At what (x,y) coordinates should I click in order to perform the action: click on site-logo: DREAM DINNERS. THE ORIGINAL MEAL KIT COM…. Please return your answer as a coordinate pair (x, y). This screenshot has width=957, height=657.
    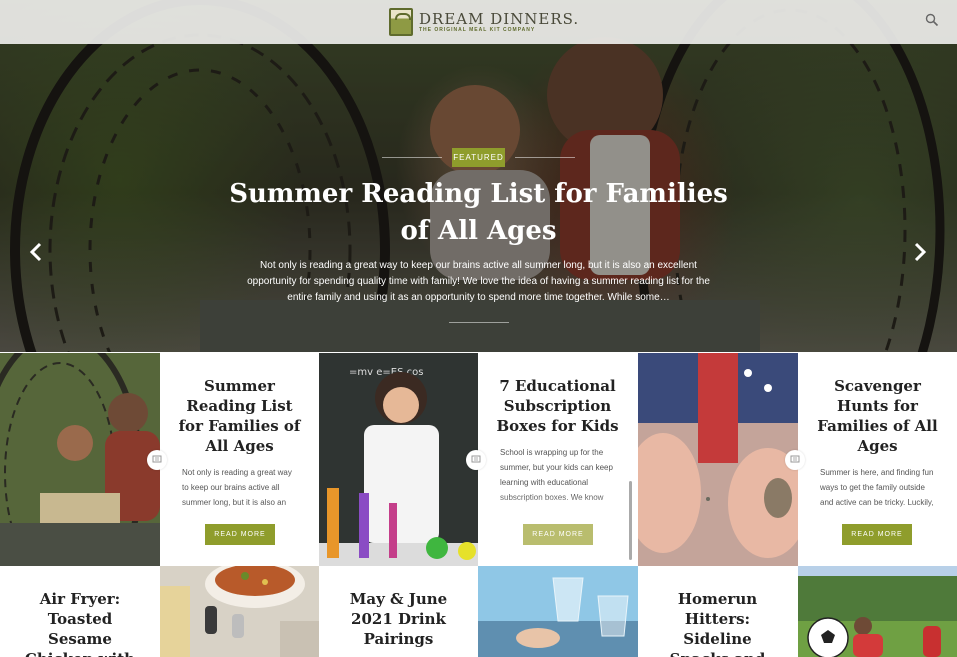
    Looking at the image, I should click on (484, 22).